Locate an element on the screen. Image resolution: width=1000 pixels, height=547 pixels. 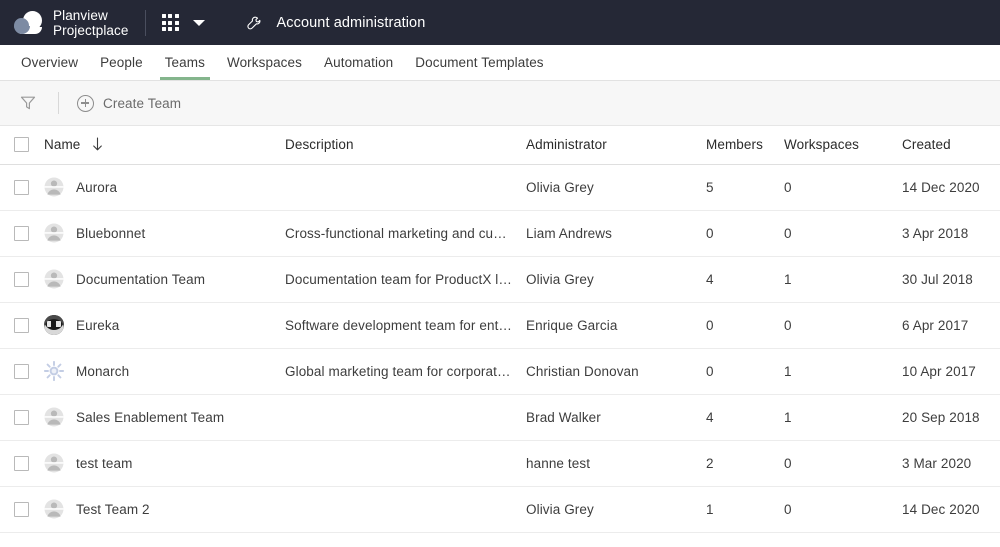
account-administration-link: Account administration is located at coordinates (334, 23).